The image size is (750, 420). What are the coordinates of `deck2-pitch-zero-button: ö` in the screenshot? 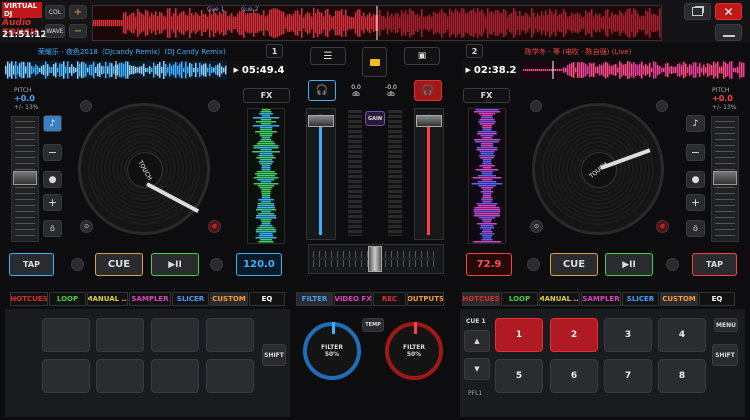 It's located at (695, 228).